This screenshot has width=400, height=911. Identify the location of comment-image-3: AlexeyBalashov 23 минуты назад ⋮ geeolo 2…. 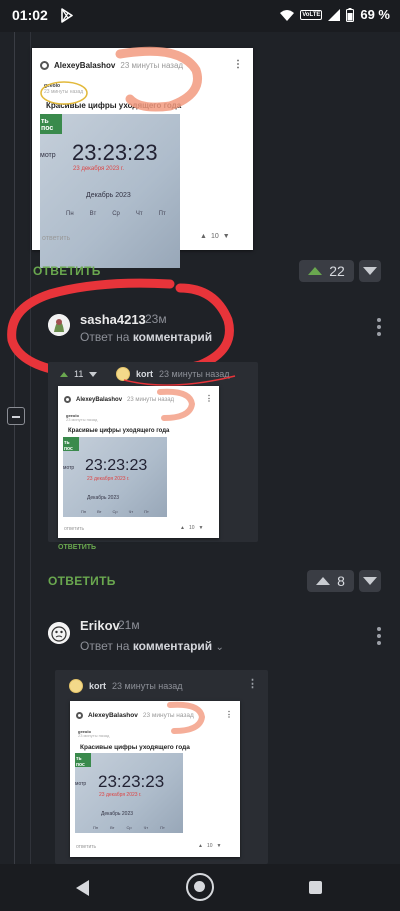
(155, 779).